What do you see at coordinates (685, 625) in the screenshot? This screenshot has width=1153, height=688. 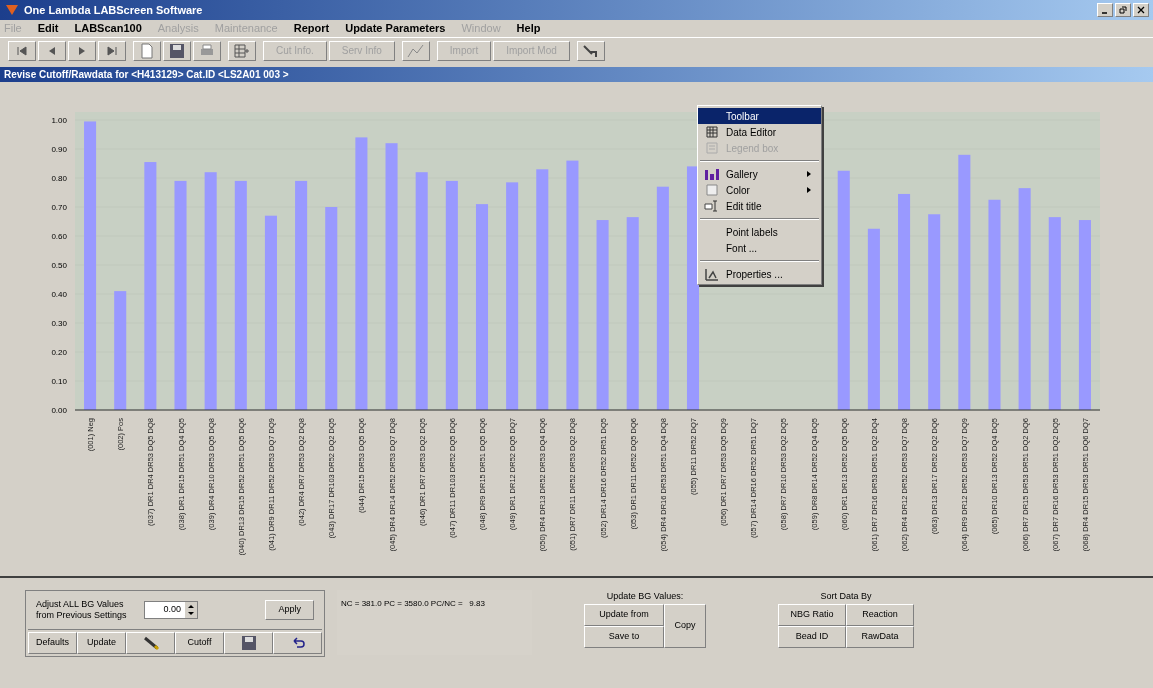 I see `copy-button: Copy` at bounding box center [685, 625].